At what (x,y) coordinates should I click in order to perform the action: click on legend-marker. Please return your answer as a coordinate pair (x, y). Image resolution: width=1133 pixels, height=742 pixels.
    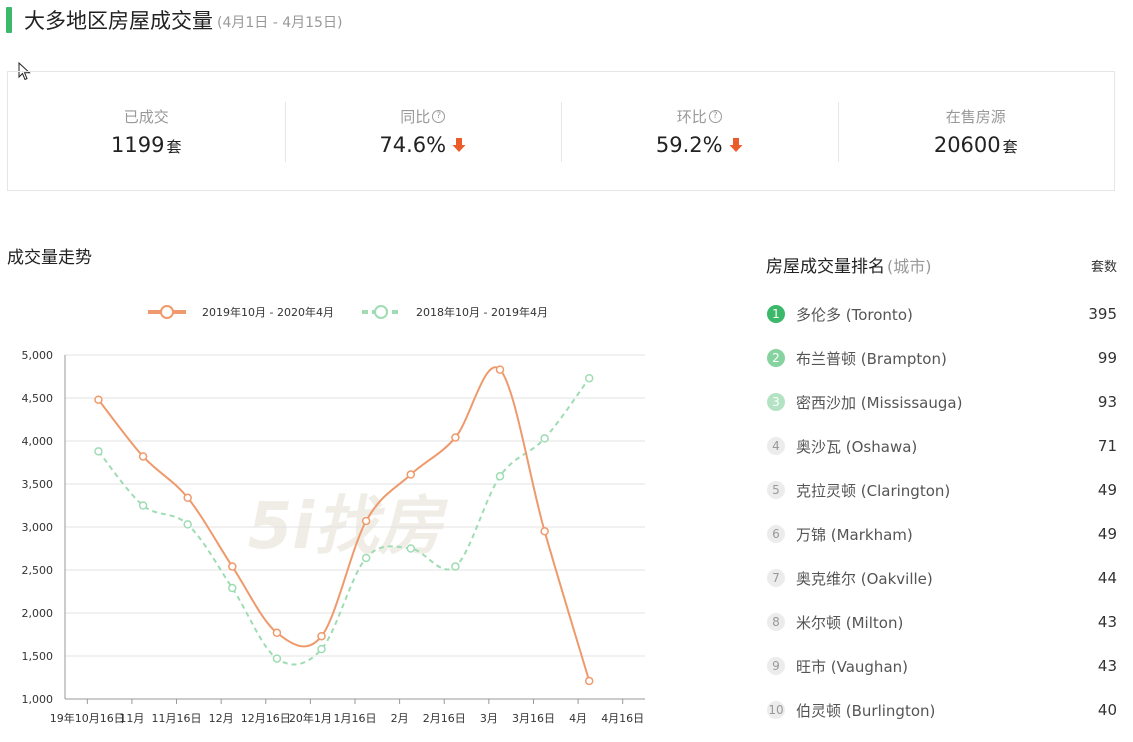
    Looking at the image, I should click on (167, 312).